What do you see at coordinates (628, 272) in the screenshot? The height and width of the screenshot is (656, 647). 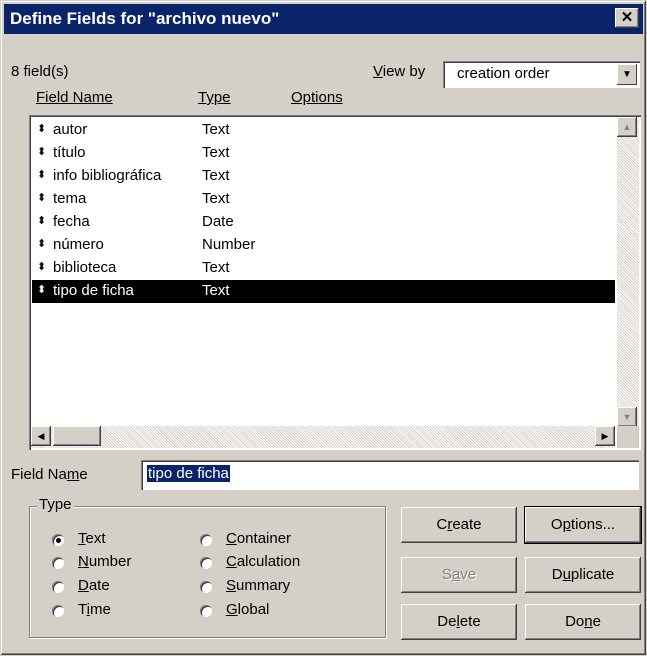 I see `vertical-scrollbar: ▲ ▼` at bounding box center [628, 272].